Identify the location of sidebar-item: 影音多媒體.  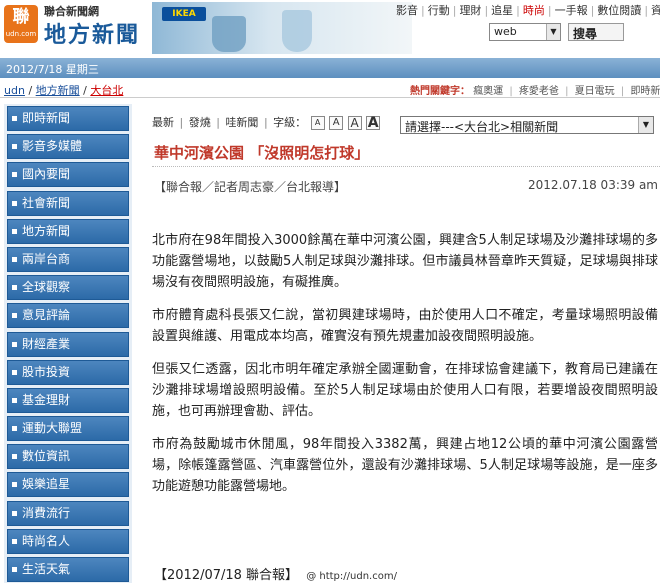
(68, 147).